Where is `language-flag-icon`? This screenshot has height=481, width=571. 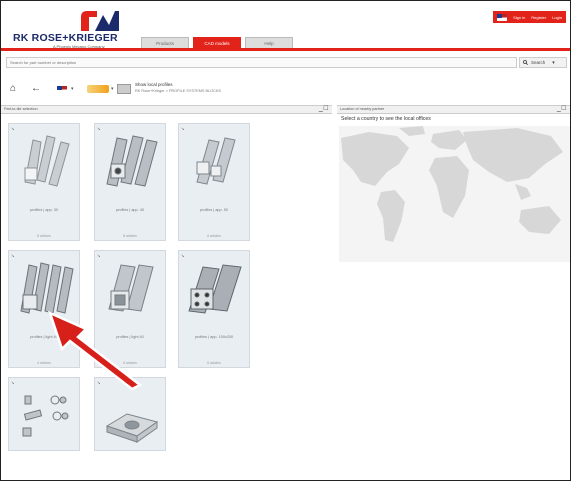 language-flag-icon is located at coordinates (62, 89).